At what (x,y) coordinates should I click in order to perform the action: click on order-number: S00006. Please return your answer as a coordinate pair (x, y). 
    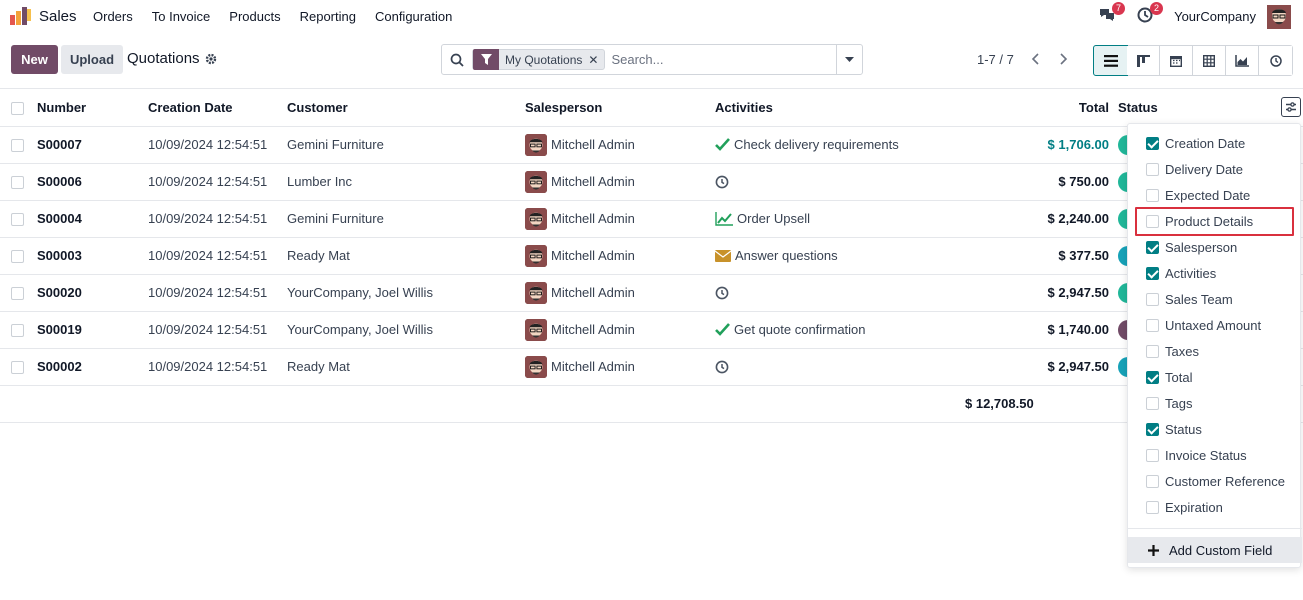
    Looking at the image, I should click on (92, 182).